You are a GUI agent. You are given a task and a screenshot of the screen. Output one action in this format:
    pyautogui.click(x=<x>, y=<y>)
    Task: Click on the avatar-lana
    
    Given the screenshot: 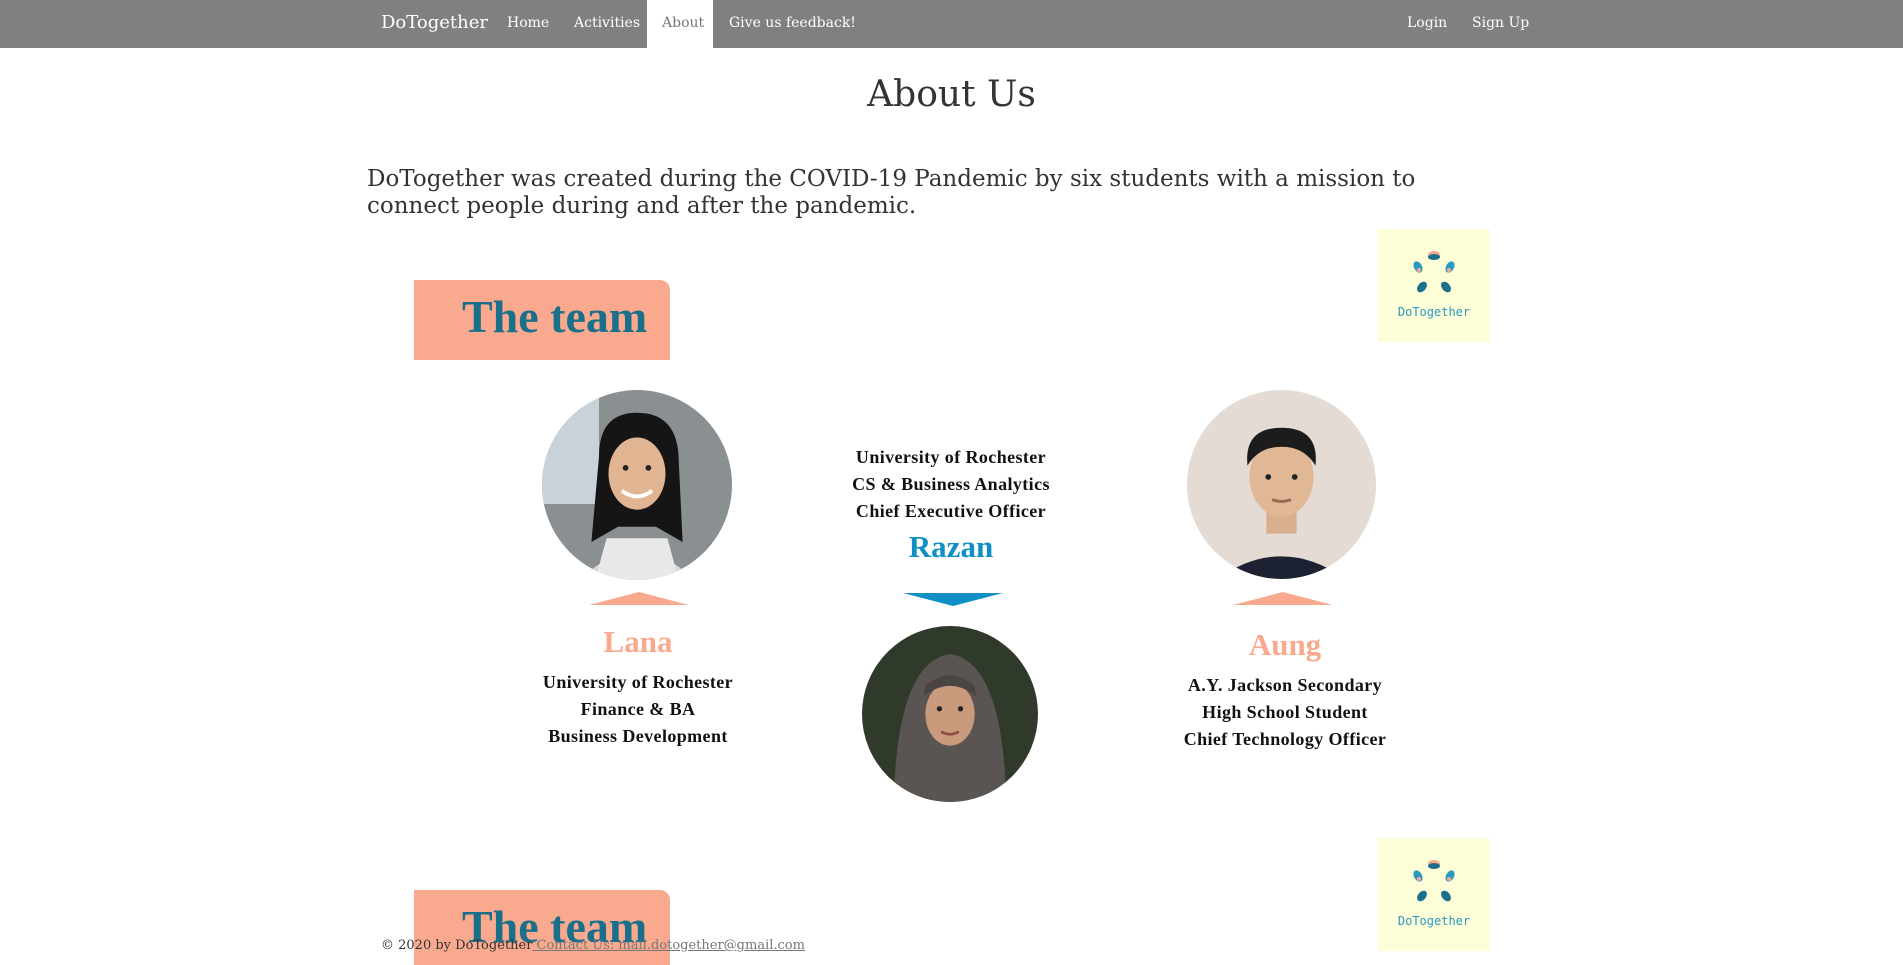 What is the action you would take?
    pyautogui.click(x=637, y=485)
    